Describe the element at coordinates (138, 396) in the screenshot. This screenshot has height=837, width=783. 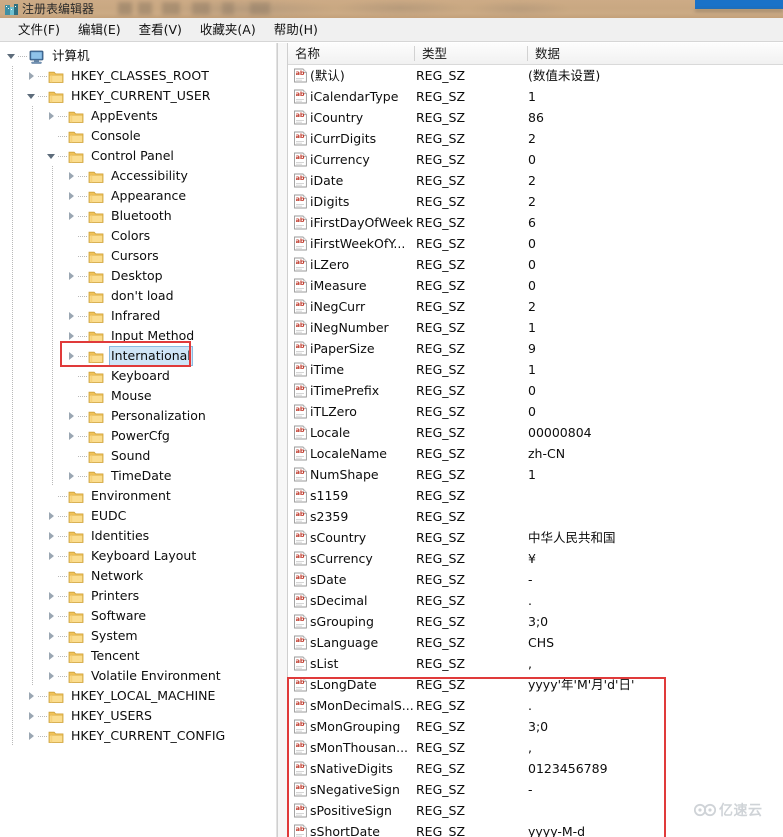
I see `tree-item-mouse: Mouse` at that location.